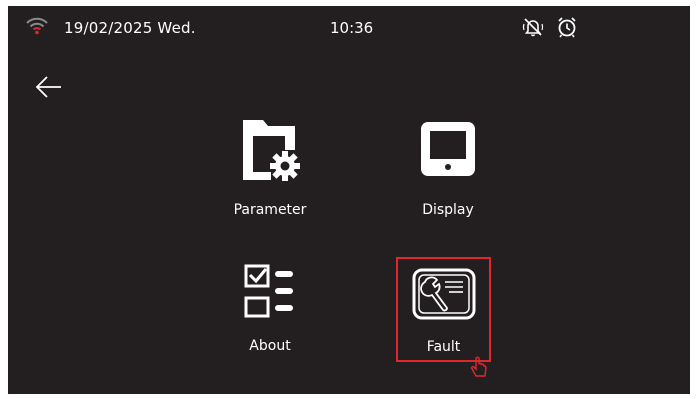 Image resolution: width=698 pixels, height=399 pixels. I want to click on wifi-icon, so click(37, 26).